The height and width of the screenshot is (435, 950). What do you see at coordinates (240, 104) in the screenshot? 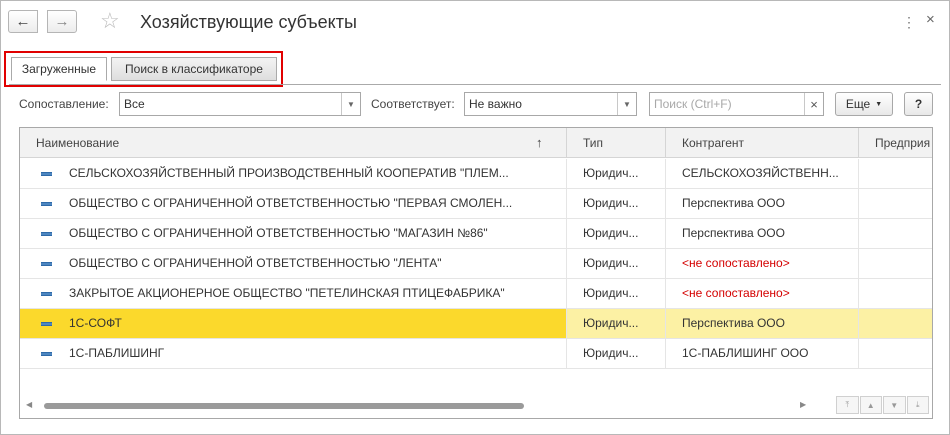
I see `match-select: Все ▼` at bounding box center [240, 104].